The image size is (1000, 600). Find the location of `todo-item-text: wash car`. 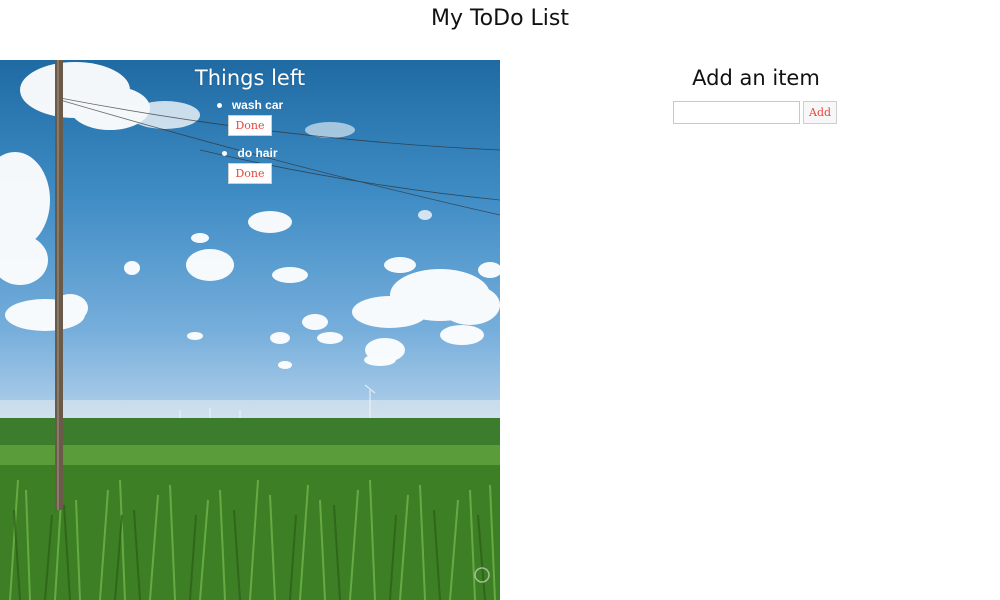

todo-item-text: wash car is located at coordinates (257, 105).